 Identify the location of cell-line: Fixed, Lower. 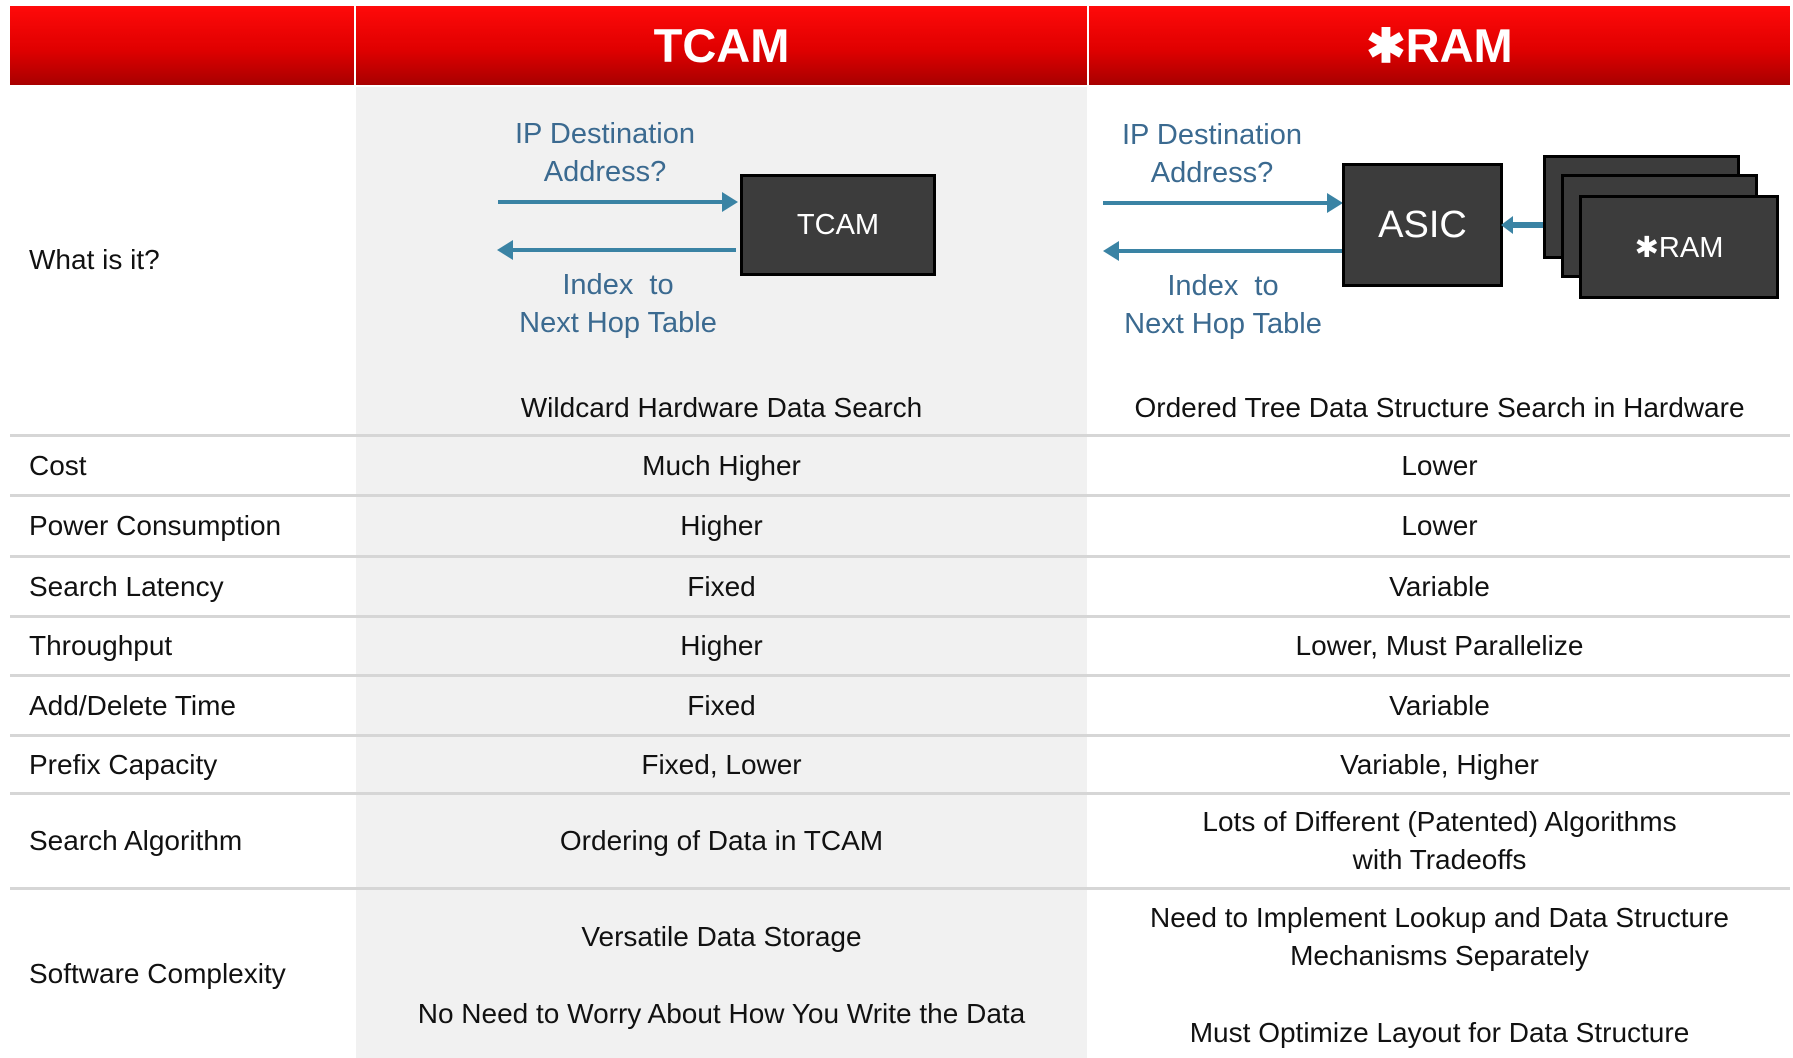
(721, 764).